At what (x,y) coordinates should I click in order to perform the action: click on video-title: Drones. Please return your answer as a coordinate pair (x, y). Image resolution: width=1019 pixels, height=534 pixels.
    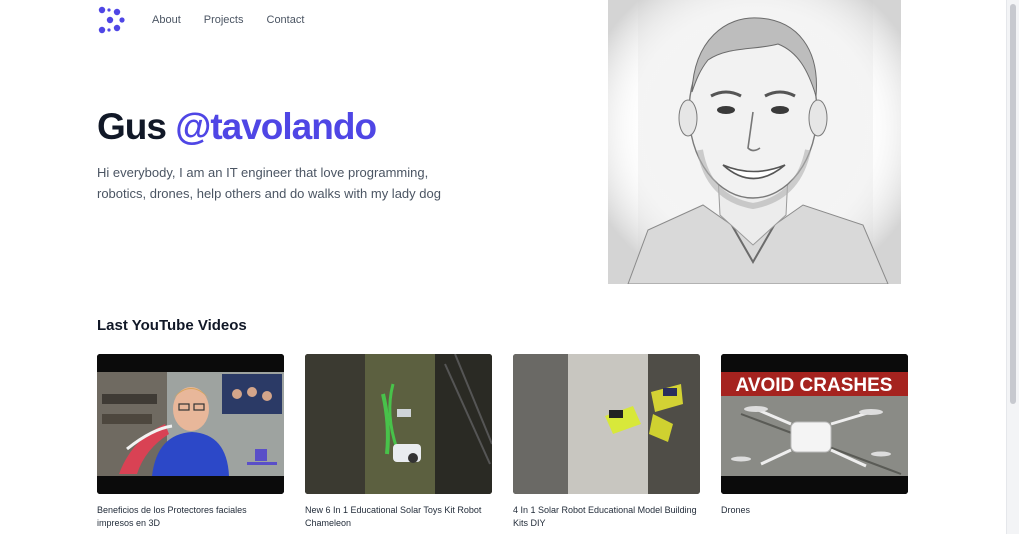
    Looking at the image, I should click on (814, 510).